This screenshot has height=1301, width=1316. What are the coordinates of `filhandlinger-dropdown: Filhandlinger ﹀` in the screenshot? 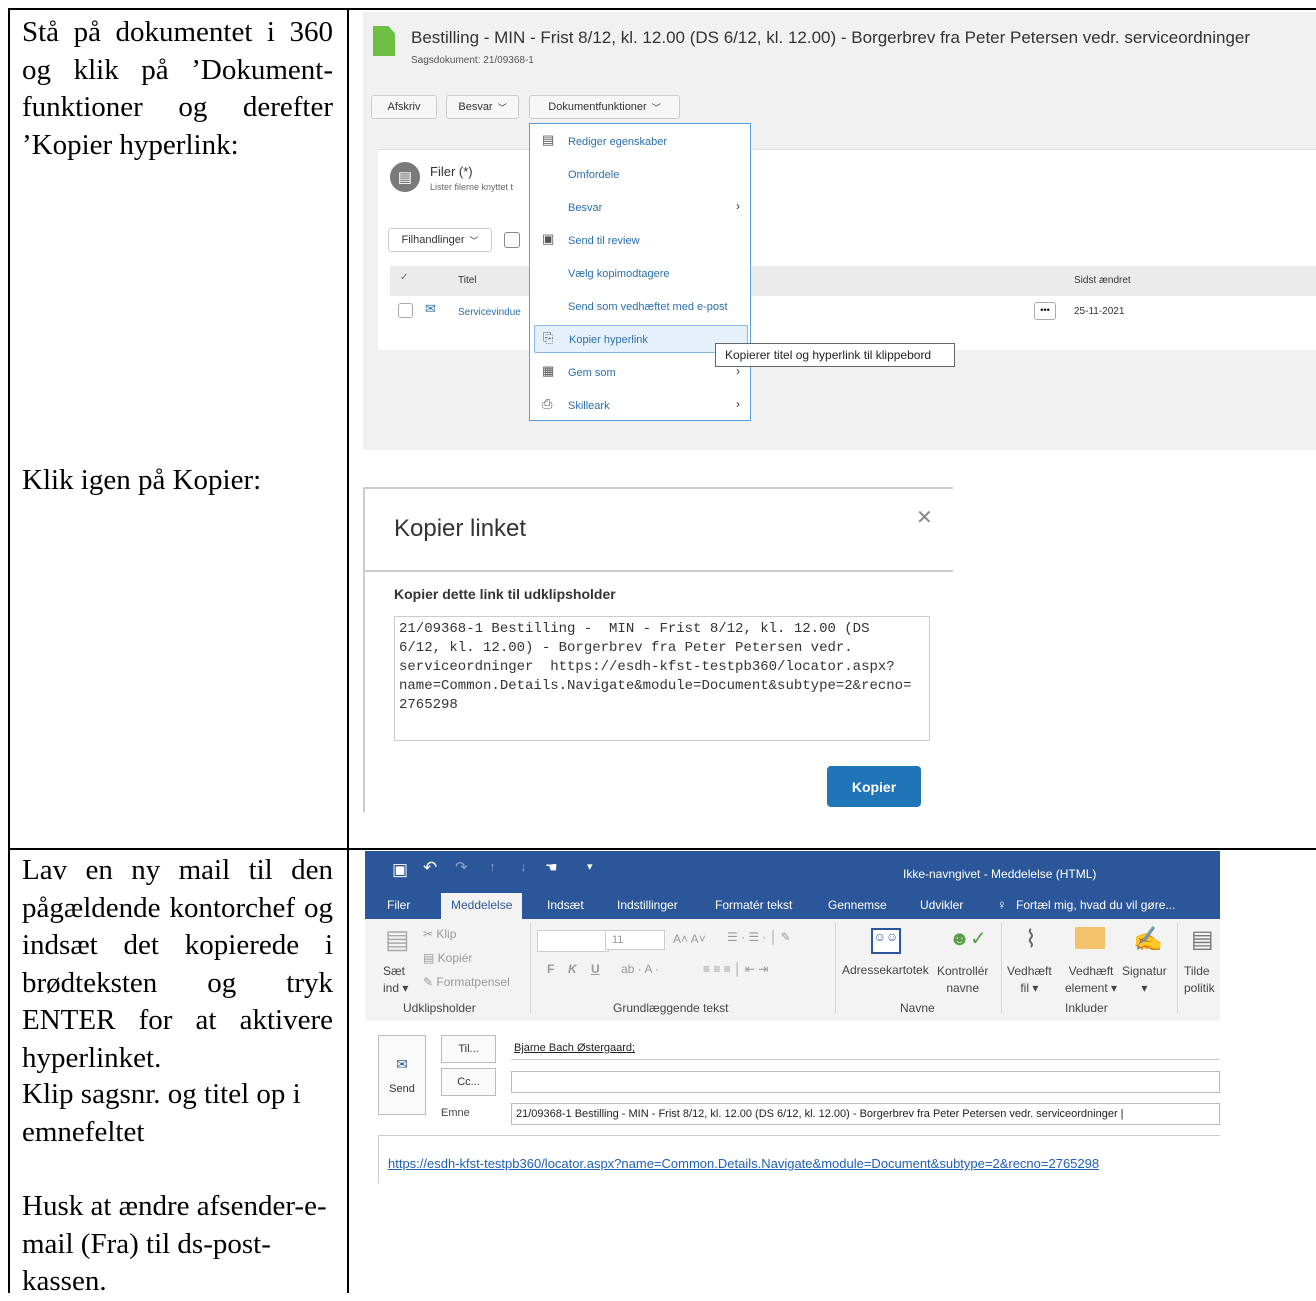 It's located at (440, 240).